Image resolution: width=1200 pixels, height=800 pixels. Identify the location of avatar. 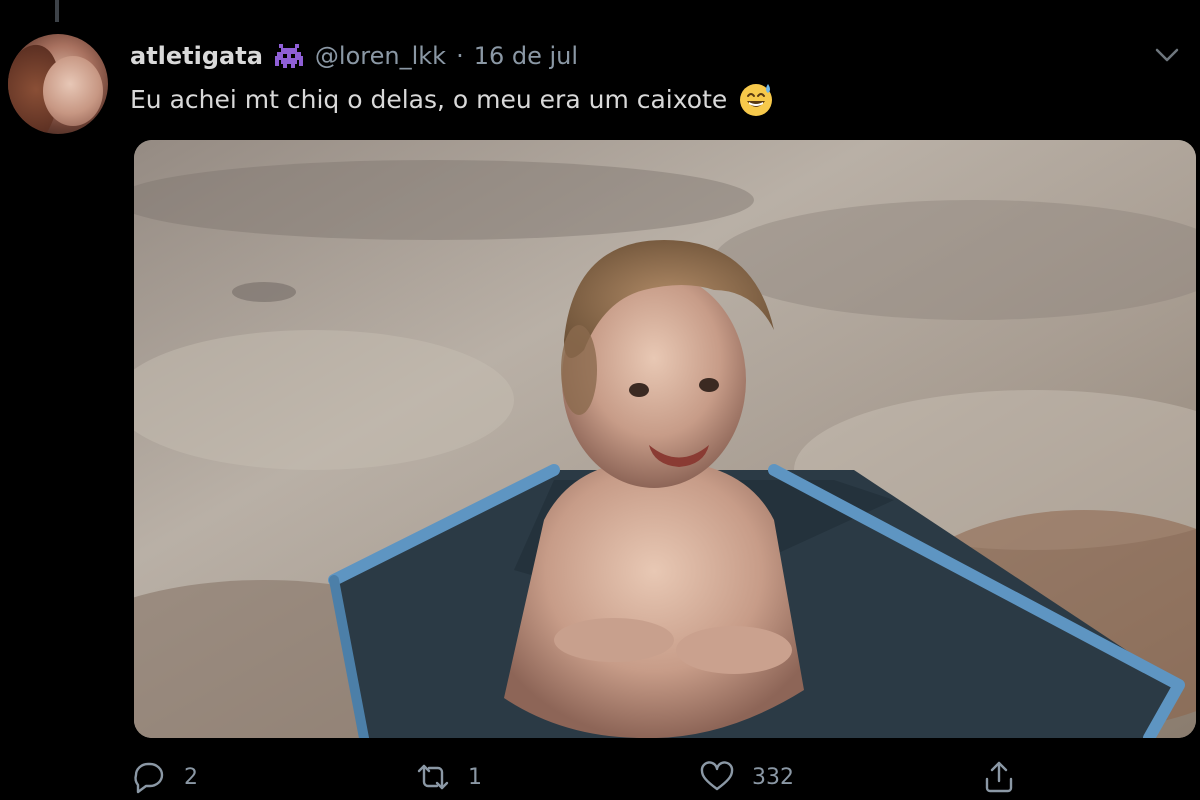
(58, 84).